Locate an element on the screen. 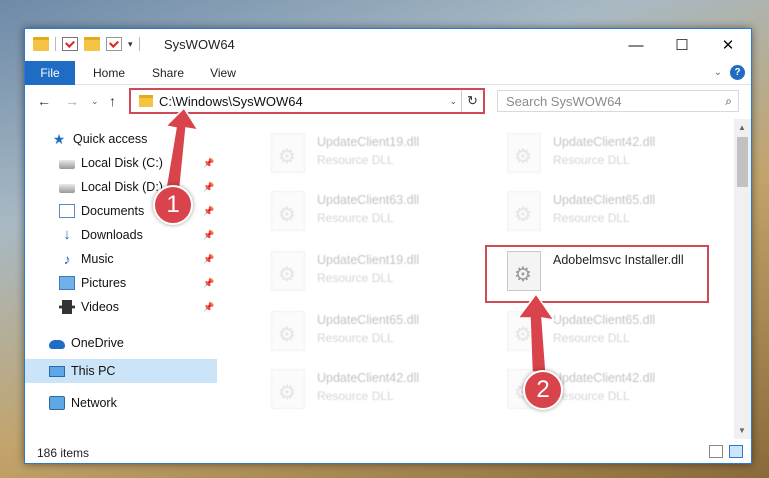  search-input: Search SysWOW64 is located at coordinates (564, 101).